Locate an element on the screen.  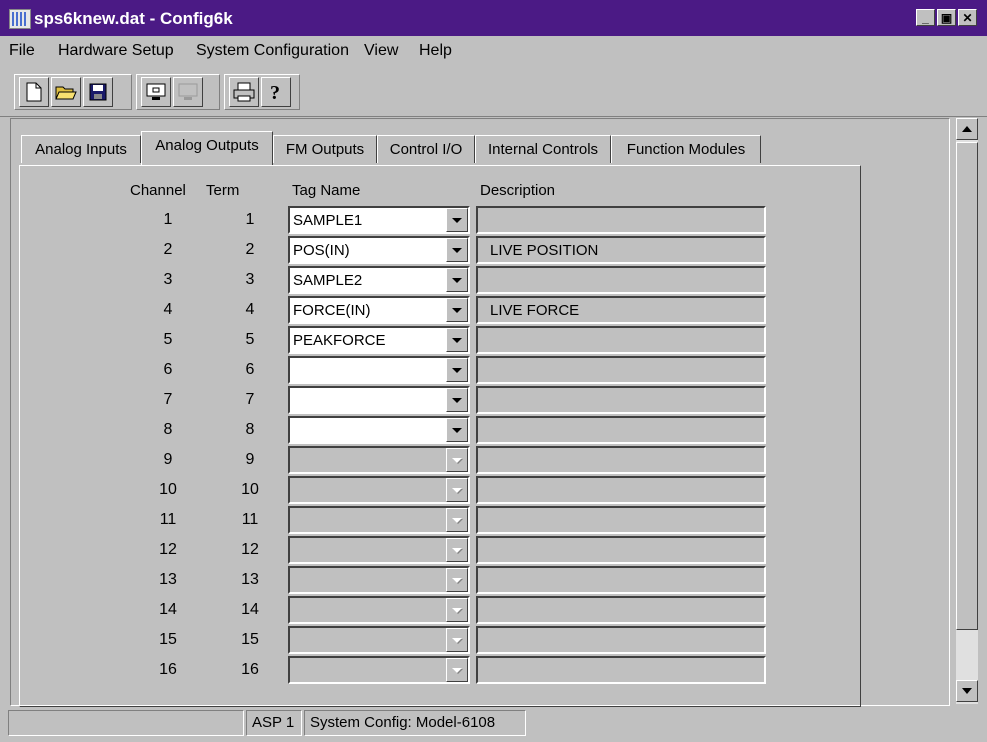
app-icon is located at coordinates (20, 19).